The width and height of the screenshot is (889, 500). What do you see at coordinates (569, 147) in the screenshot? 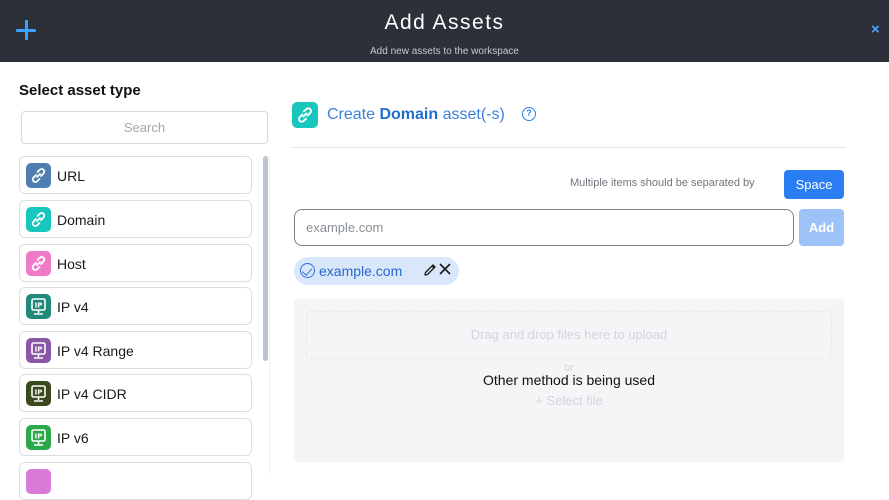
I see `section-divider` at bounding box center [569, 147].